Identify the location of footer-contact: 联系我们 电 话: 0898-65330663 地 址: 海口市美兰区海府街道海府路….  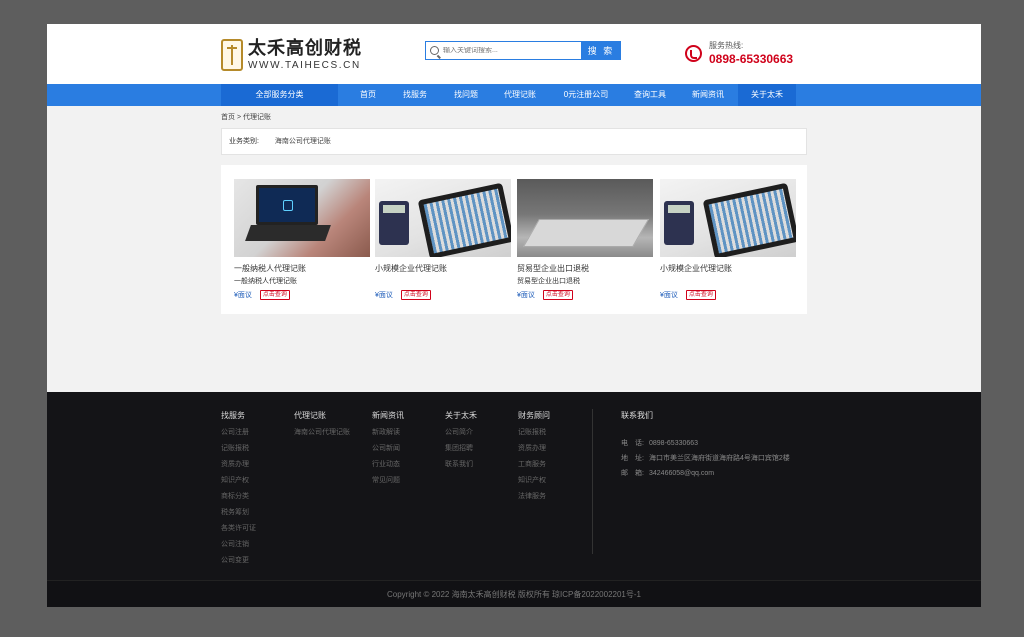
(705, 444).